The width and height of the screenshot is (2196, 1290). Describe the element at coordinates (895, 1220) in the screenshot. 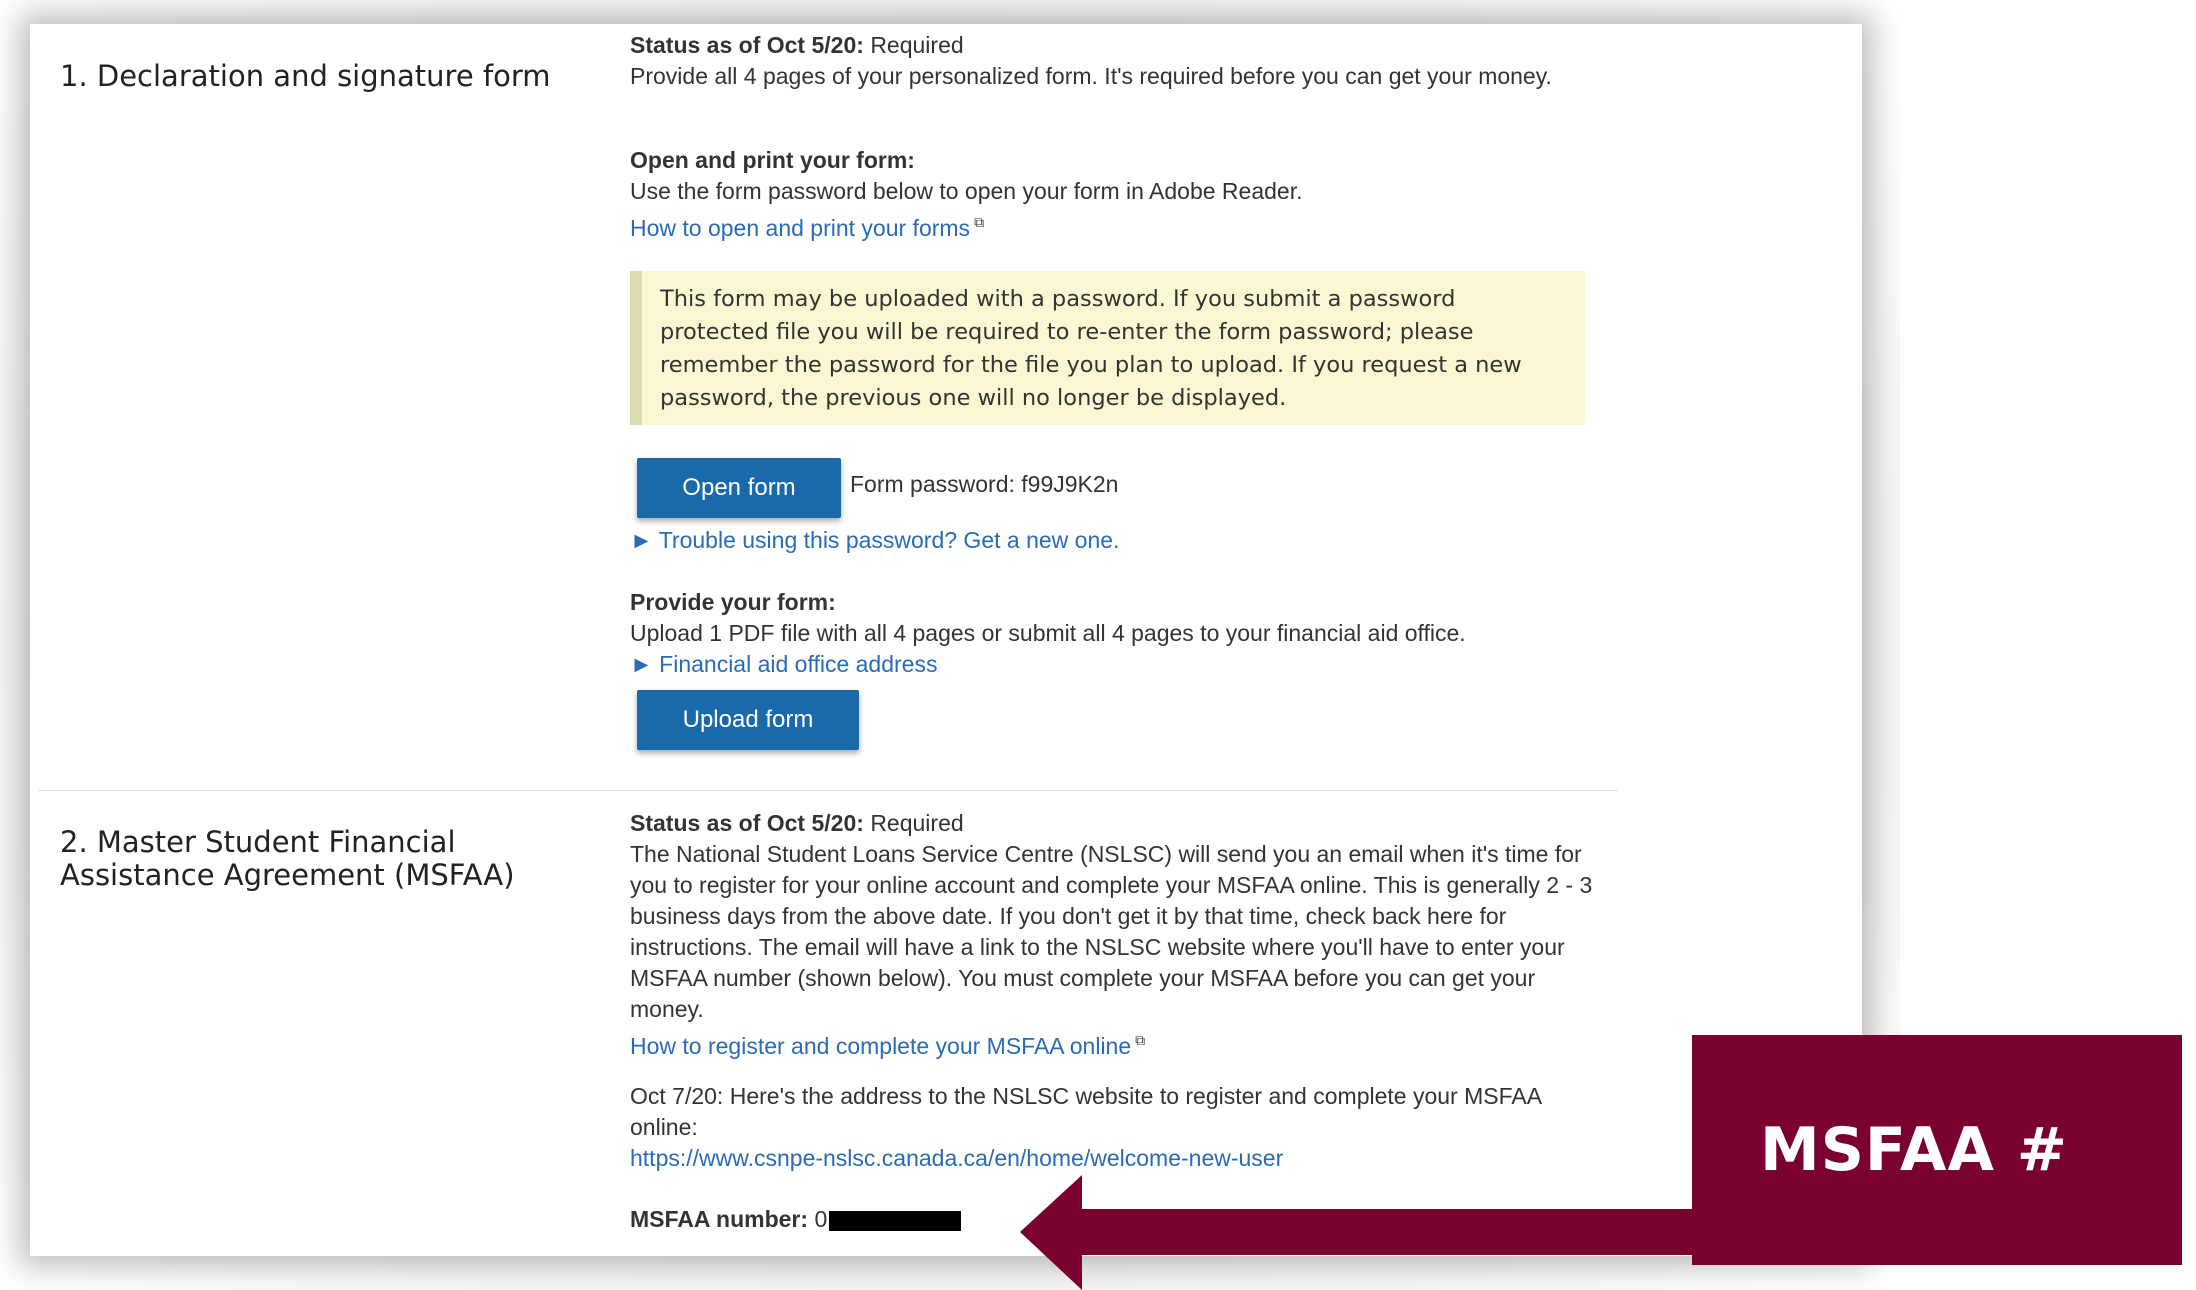

I see `msfaa-number-redacted` at that location.